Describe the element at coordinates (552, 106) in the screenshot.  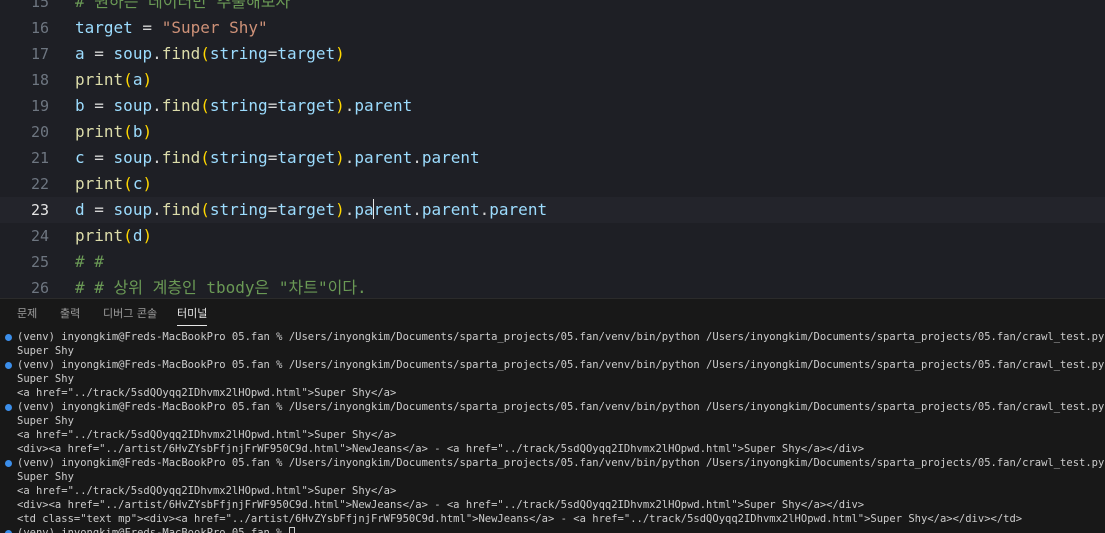
I see `code-line: 19 b = soup.find(string=target).parent` at that location.